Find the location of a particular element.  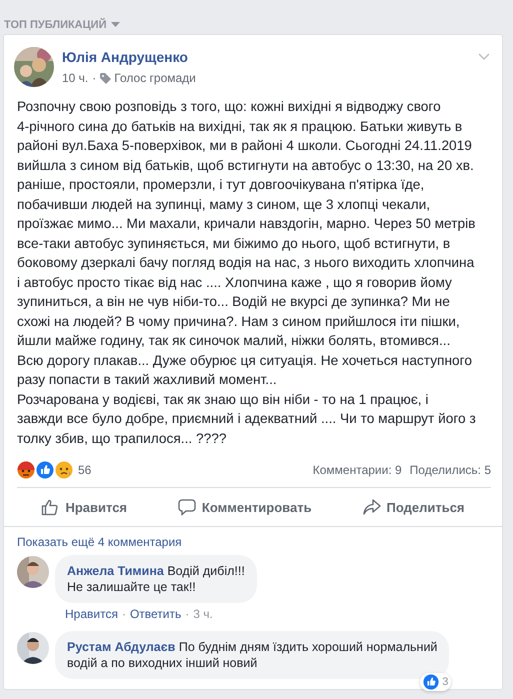

sad-emoji-icon is located at coordinates (64, 470).